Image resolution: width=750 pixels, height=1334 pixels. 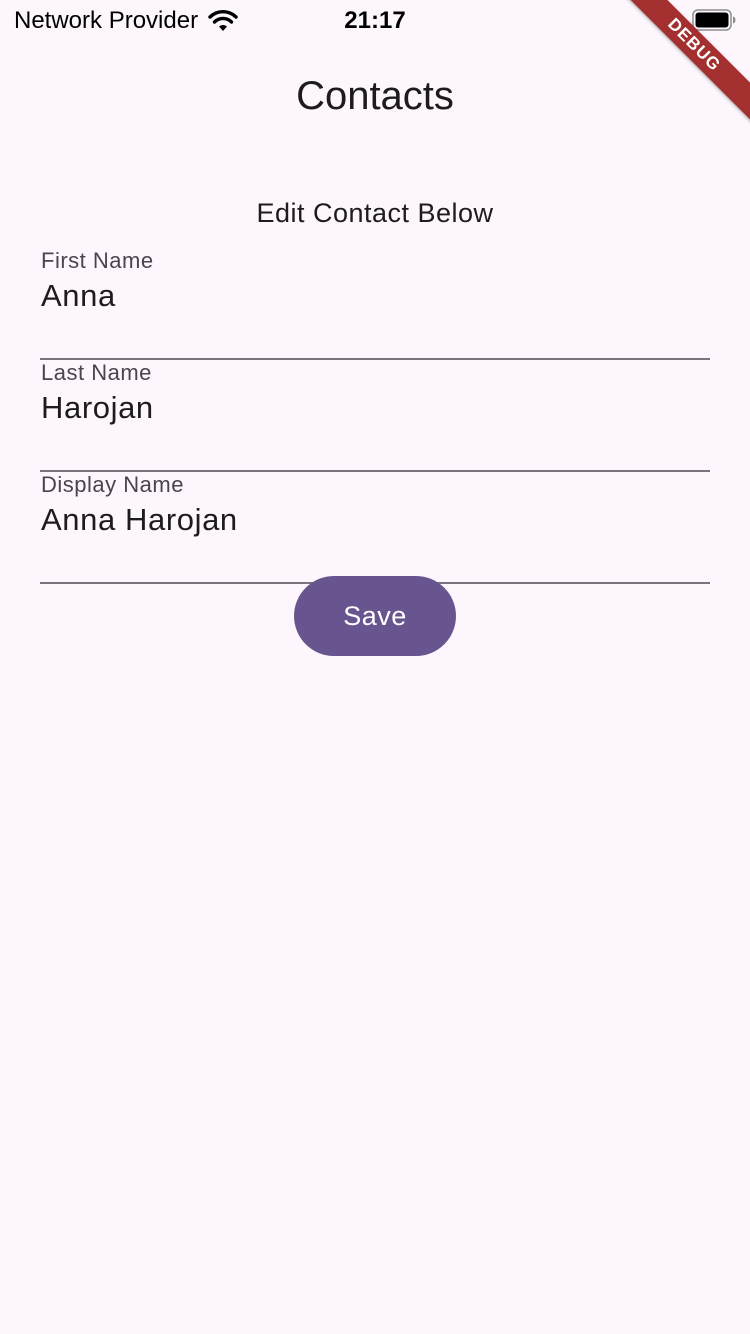 What do you see at coordinates (112, 484) in the screenshot?
I see `display-name-label: Display Name` at bounding box center [112, 484].